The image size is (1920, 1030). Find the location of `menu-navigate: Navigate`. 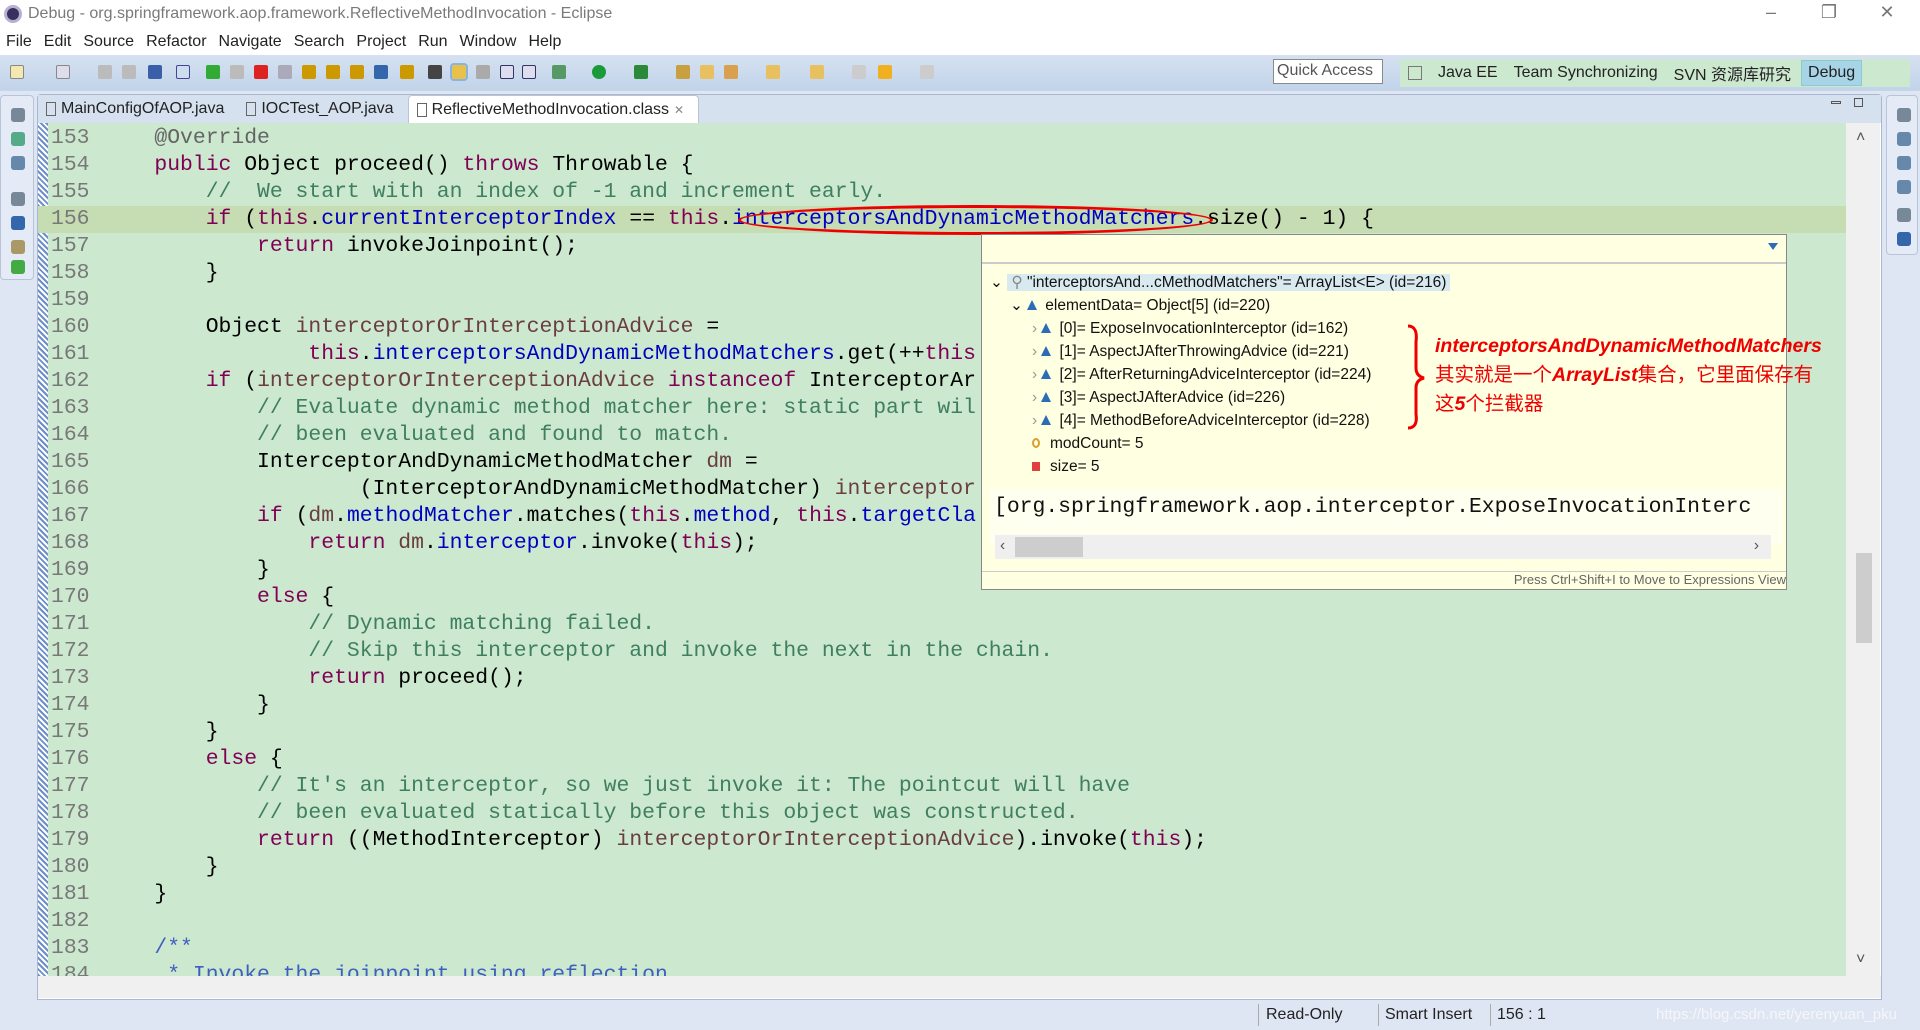

menu-navigate: Navigate is located at coordinates (250, 42).